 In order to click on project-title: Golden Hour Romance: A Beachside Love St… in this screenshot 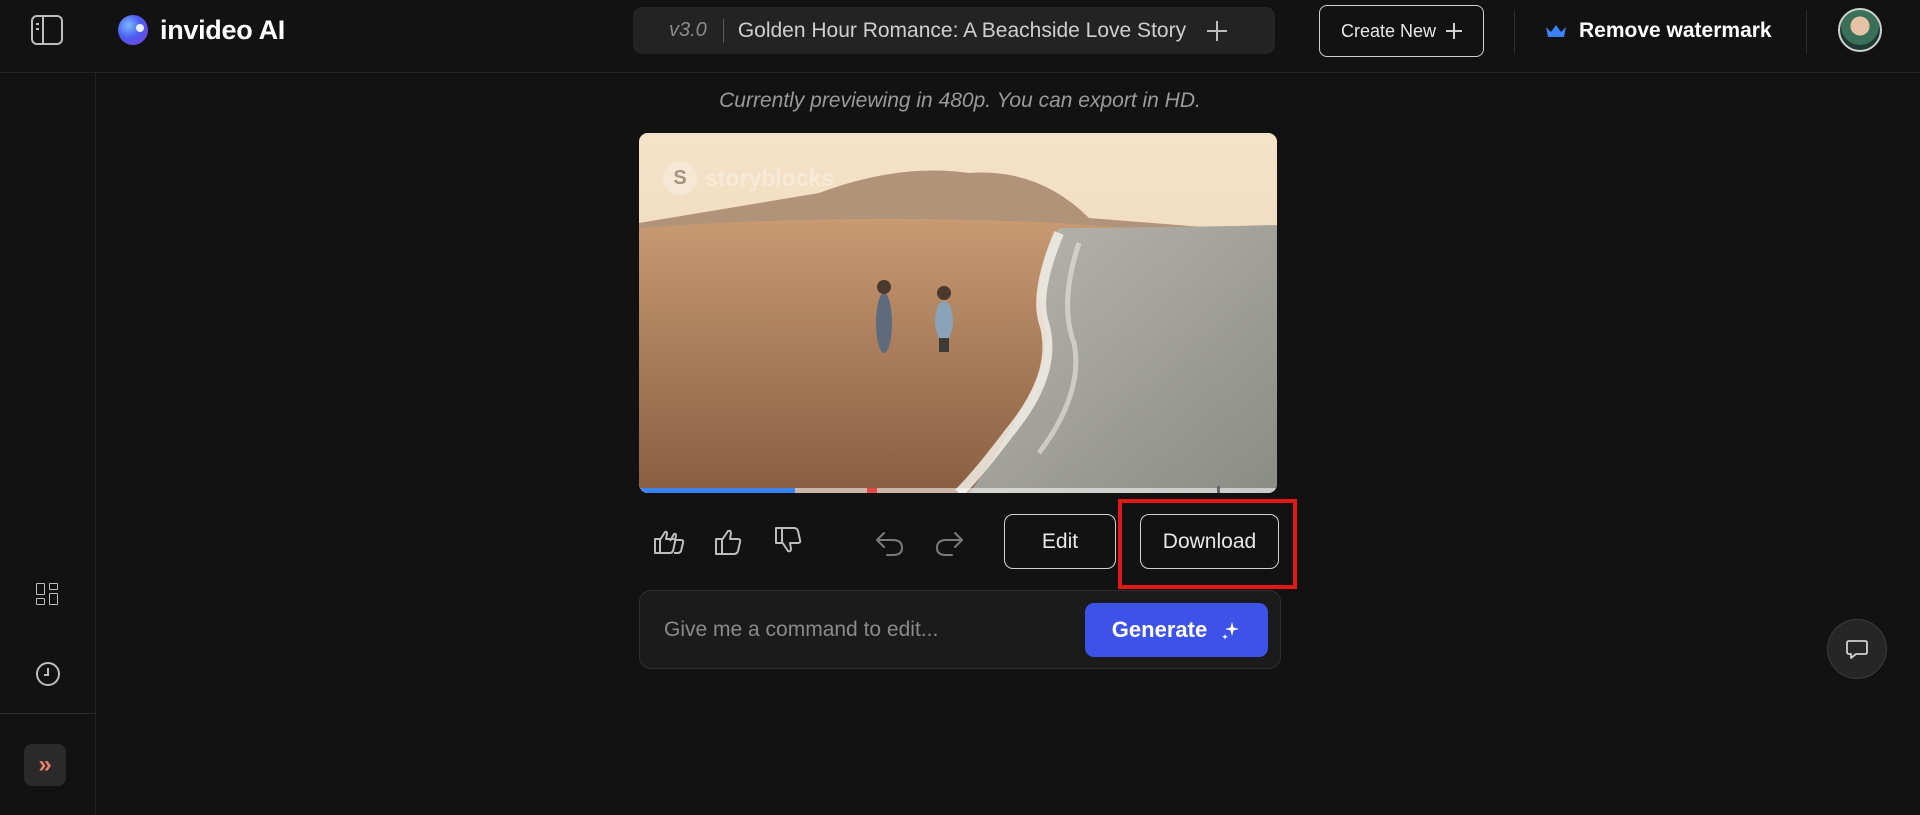, I will do `click(963, 31)`.